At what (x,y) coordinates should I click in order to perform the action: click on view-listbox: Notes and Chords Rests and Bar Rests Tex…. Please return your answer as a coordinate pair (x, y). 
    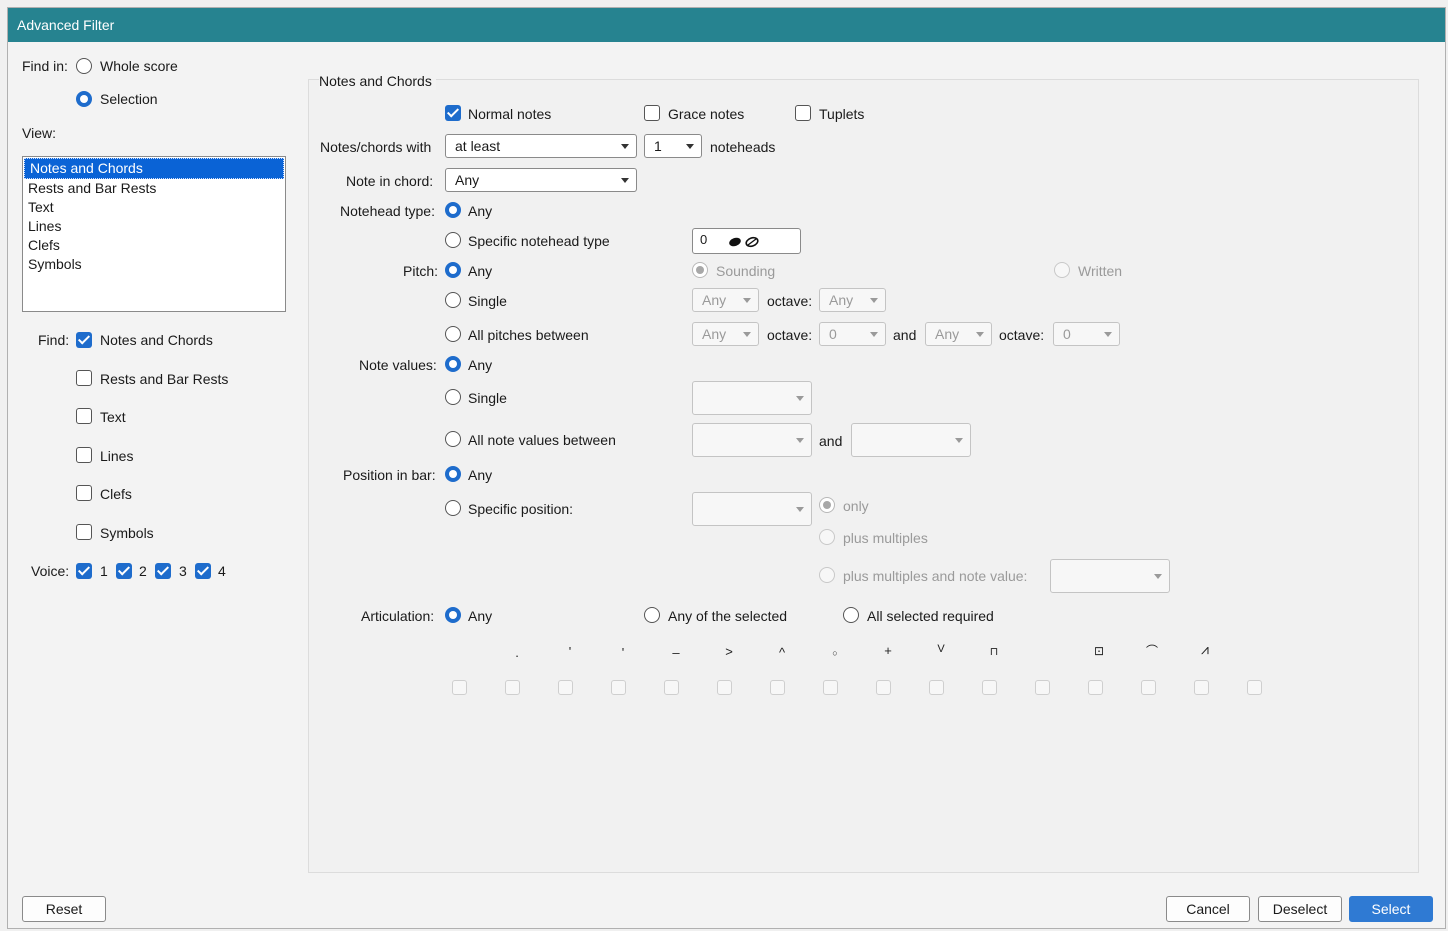
    Looking at the image, I should click on (154, 234).